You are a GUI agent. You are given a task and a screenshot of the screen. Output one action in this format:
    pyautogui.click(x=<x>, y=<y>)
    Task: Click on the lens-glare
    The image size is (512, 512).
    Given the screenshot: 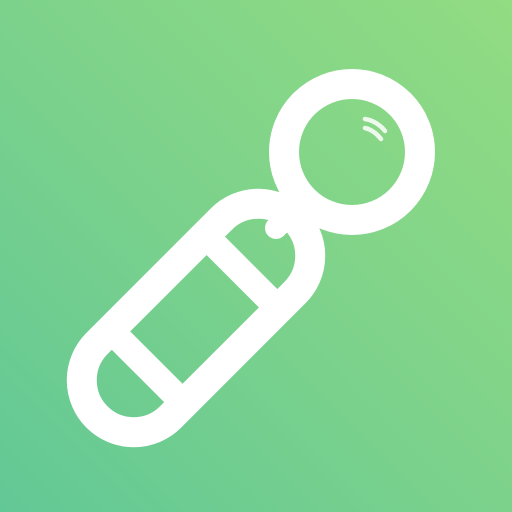 What is the action you would take?
    pyautogui.click(x=375, y=129)
    